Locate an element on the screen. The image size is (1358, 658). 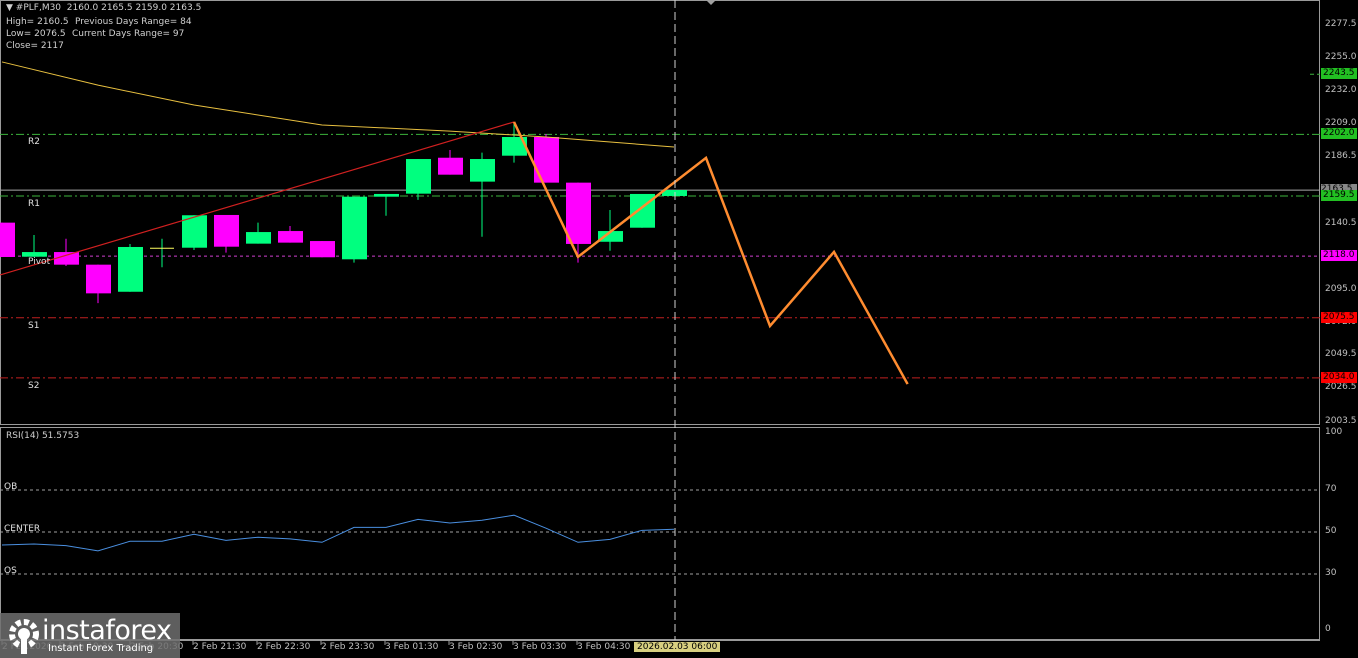
symbol-ohlc: ▼ #PLF,M30 2160.0 2165.5 2159.0 2163.5 is located at coordinates (104, 8).